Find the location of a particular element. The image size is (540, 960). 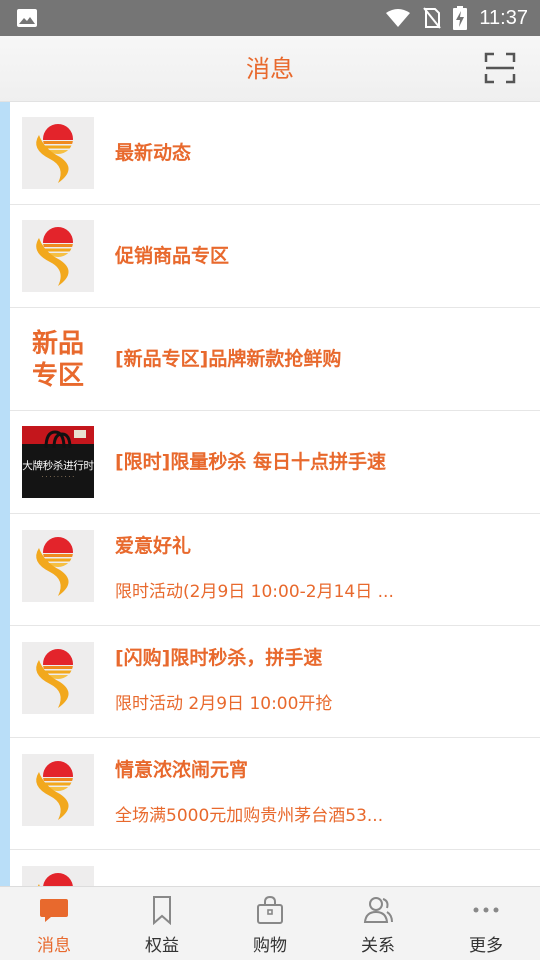

message-item-new-products: 新品 专区 [新品专区]品牌新款抢鲜购 is located at coordinates (275, 359).